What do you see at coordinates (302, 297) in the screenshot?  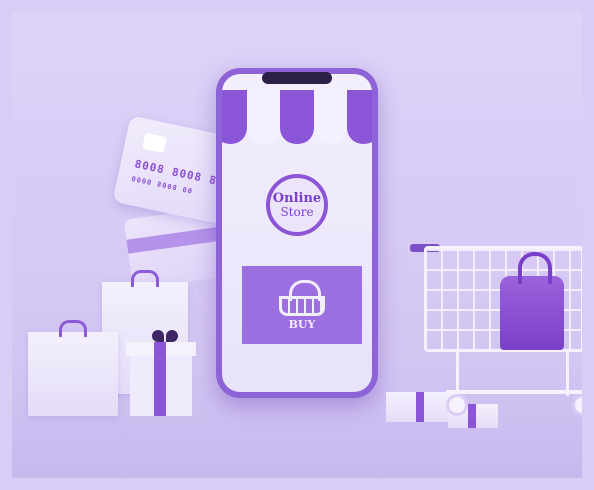 I see `shopping-basket-icon` at bounding box center [302, 297].